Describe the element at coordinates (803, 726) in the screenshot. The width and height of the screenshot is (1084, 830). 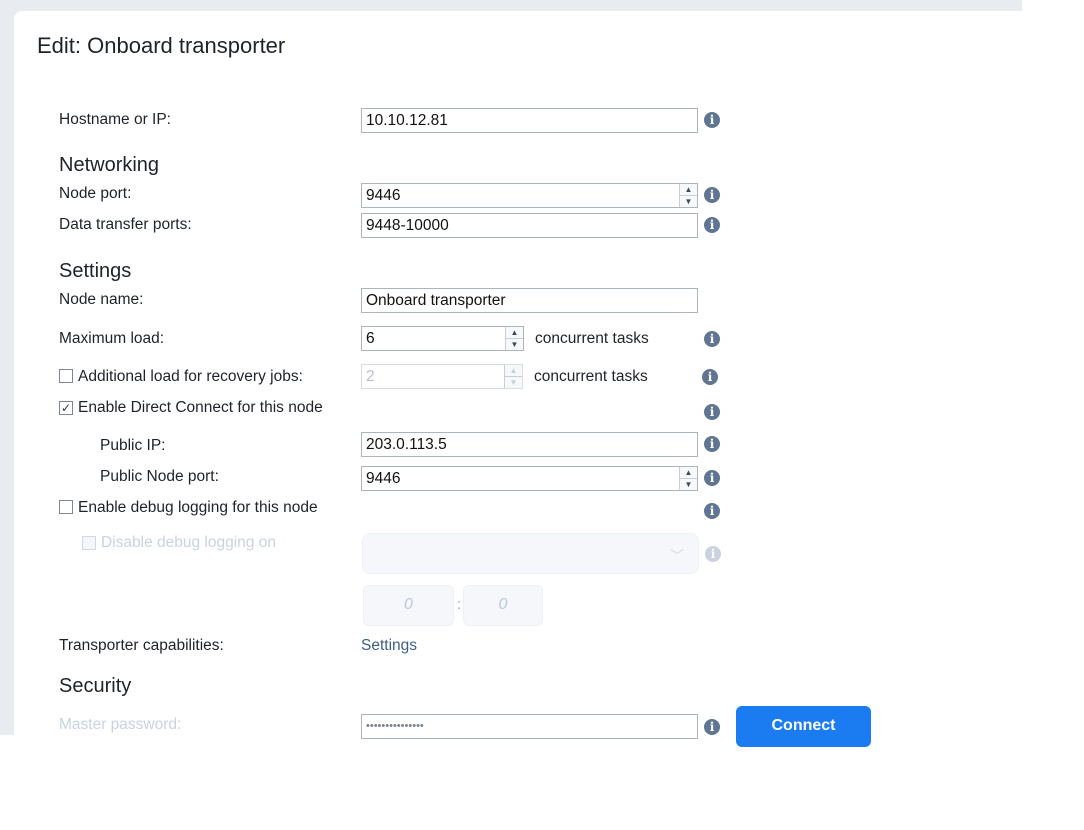
I see `connect-button: Connect` at that location.